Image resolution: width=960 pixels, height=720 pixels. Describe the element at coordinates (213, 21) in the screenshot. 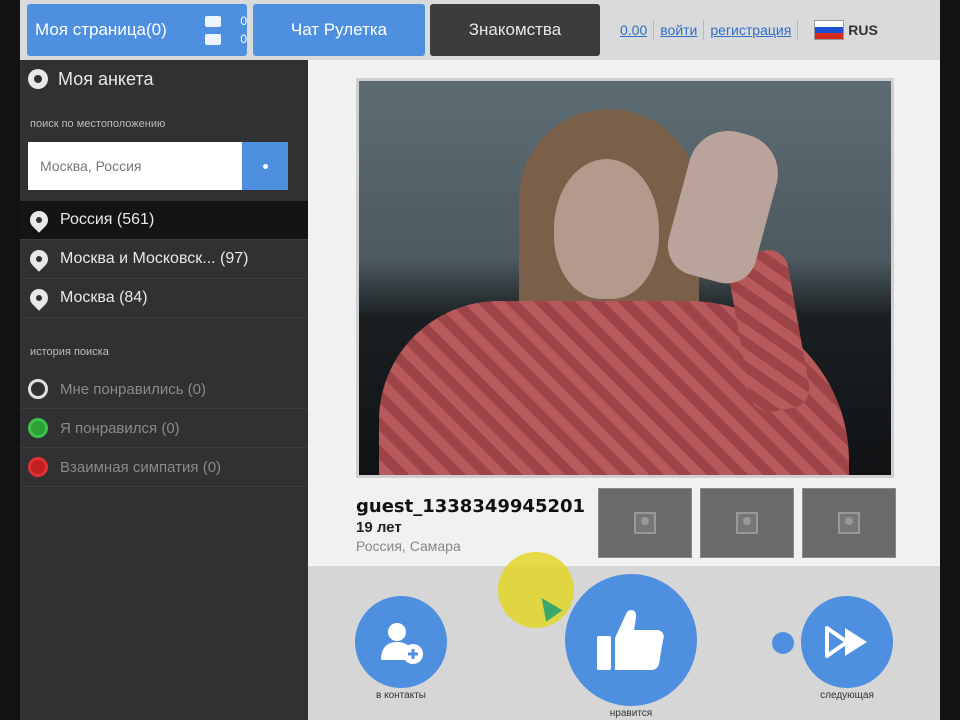

I see `friends-icon` at that location.